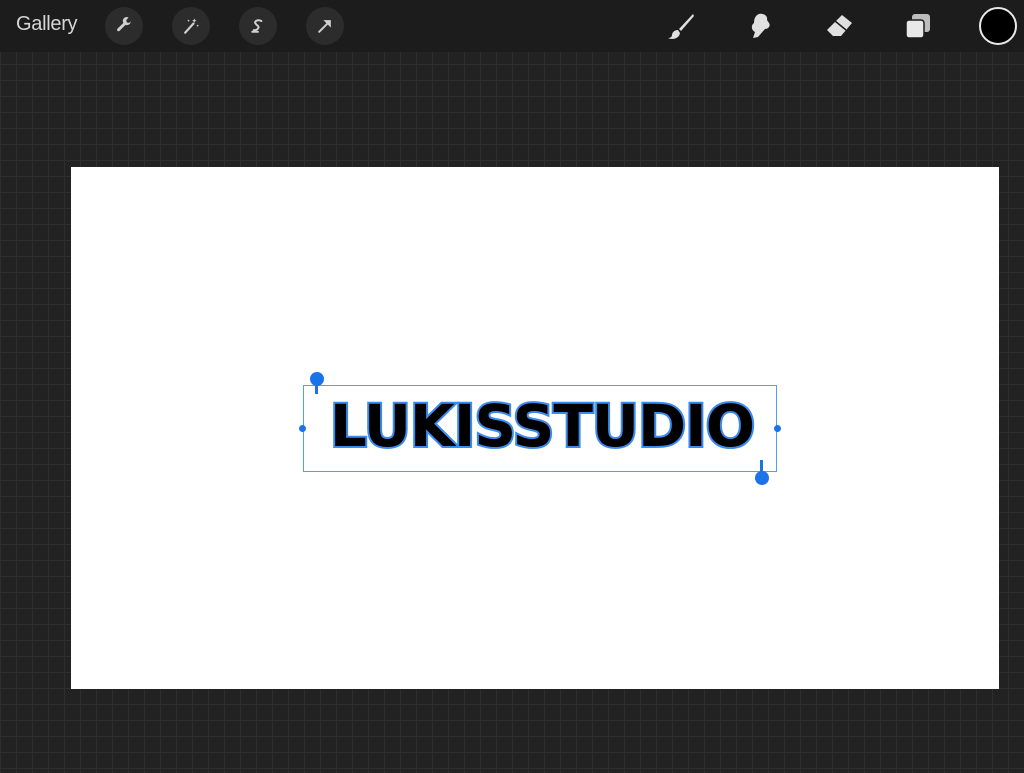  I want to click on transform-selection-box, so click(540, 428).